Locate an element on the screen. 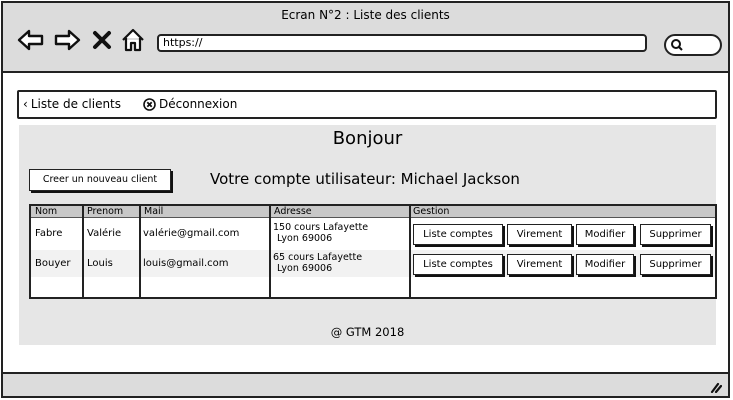  cell-nom: Bouyer is located at coordinates (53, 263).